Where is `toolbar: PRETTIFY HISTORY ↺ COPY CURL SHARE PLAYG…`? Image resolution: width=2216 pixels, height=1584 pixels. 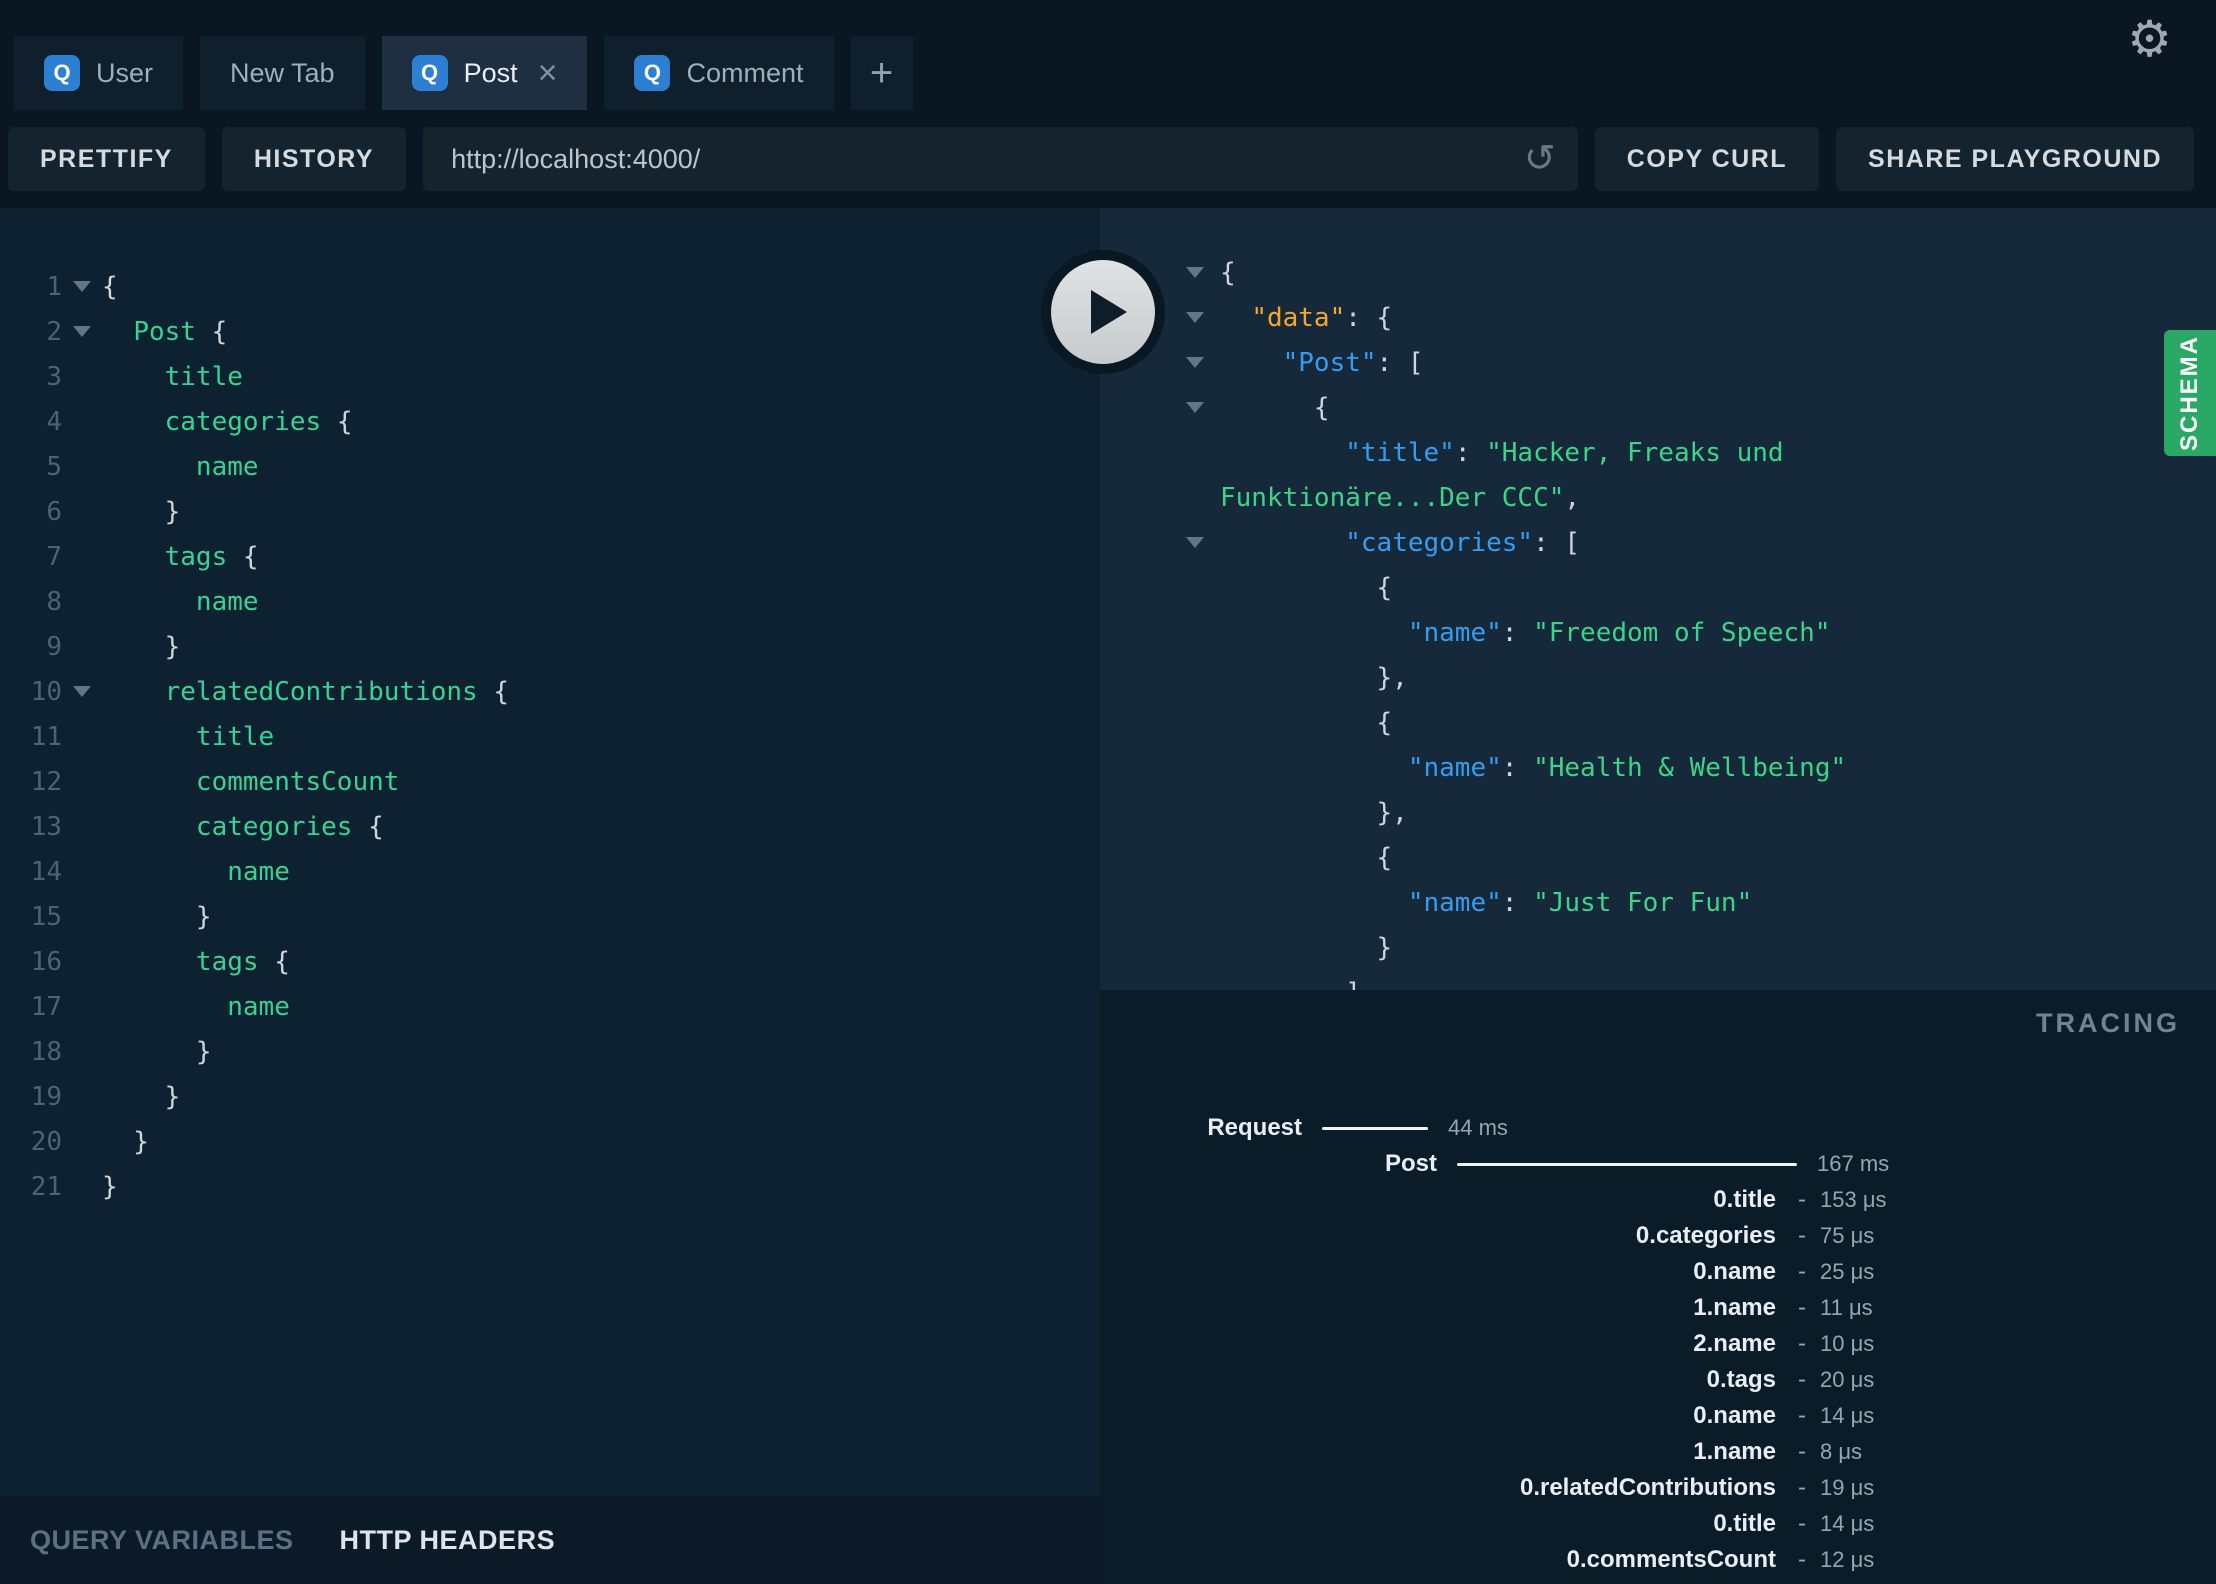
toolbar: PRETTIFY HISTORY ↺ COPY CURL SHARE PLAYG… is located at coordinates (1108, 159).